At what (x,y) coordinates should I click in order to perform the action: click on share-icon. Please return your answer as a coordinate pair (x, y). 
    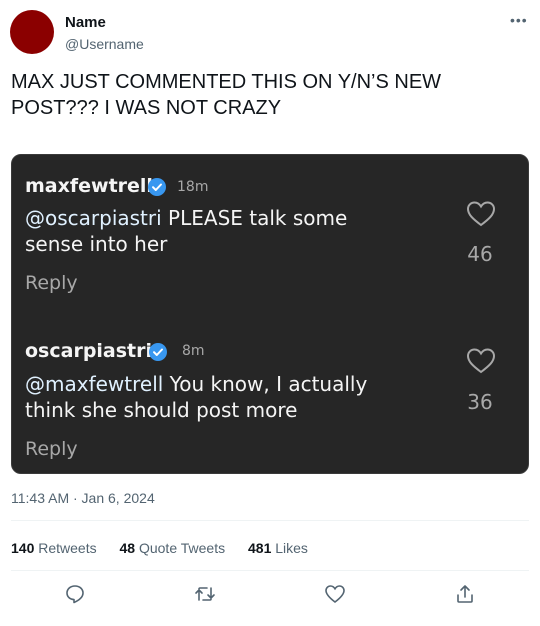
    Looking at the image, I should click on (465, 594).